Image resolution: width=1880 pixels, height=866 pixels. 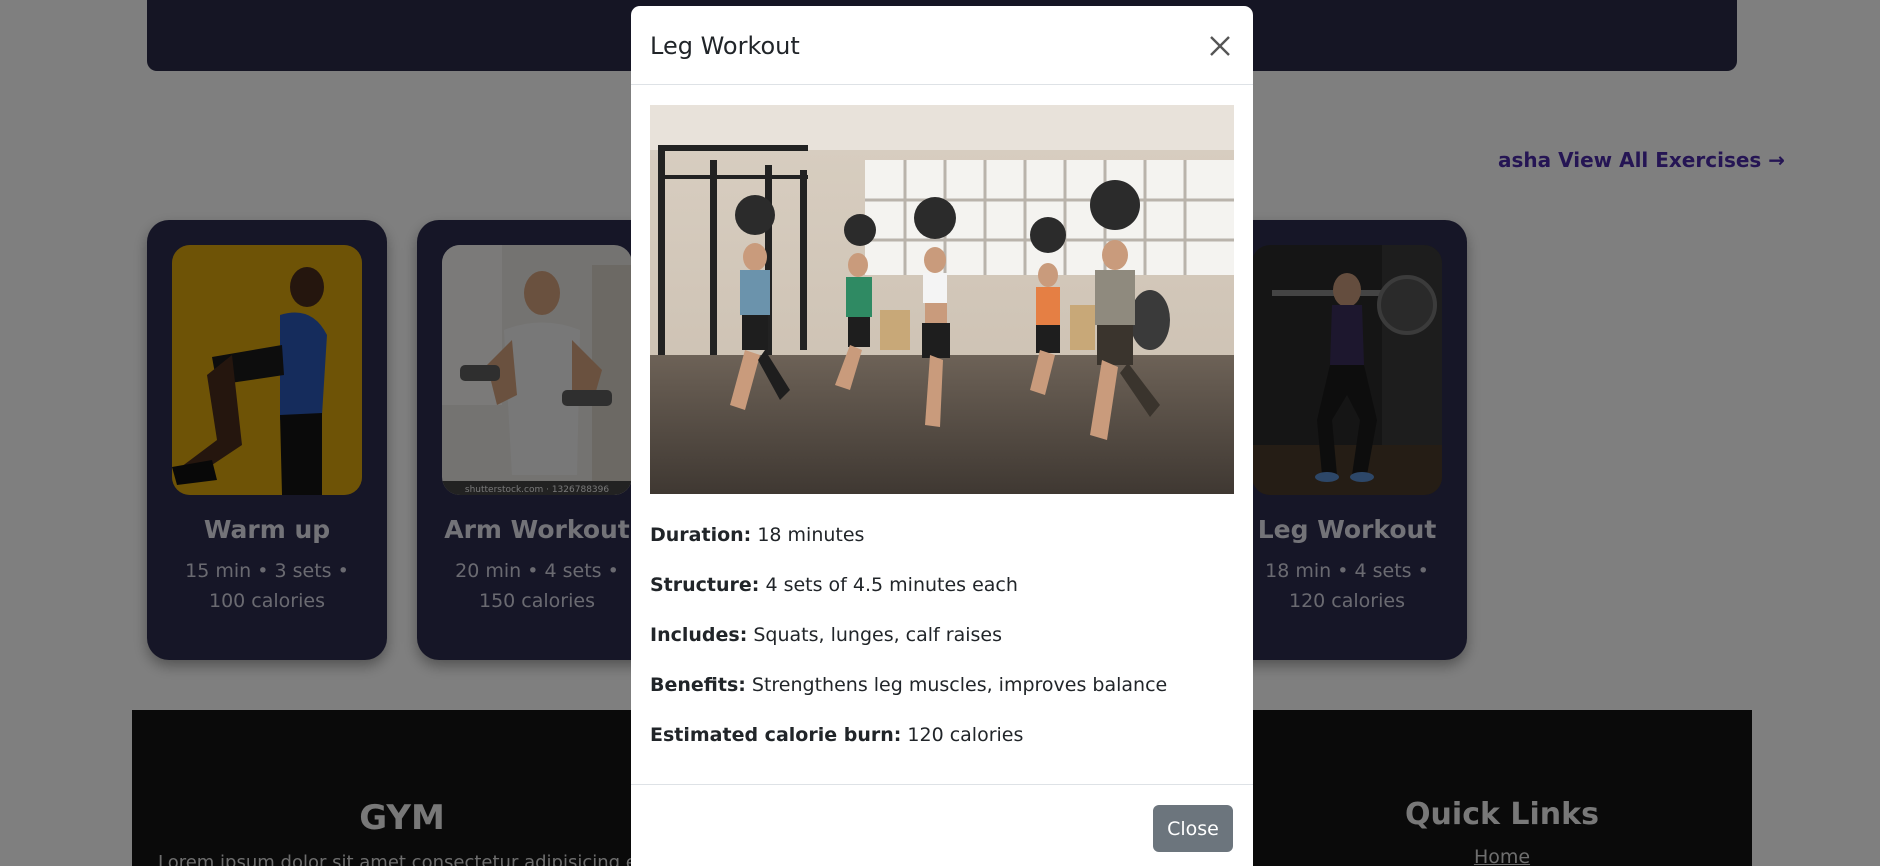 What do you see at coordinates (699, 635) in the screenshot?
I see `detail-label: Includes:` at bounding box center [699, 635].